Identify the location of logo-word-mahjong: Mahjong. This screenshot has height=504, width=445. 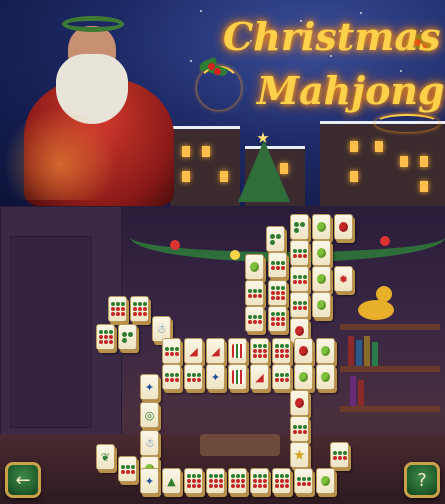
(351, 90).